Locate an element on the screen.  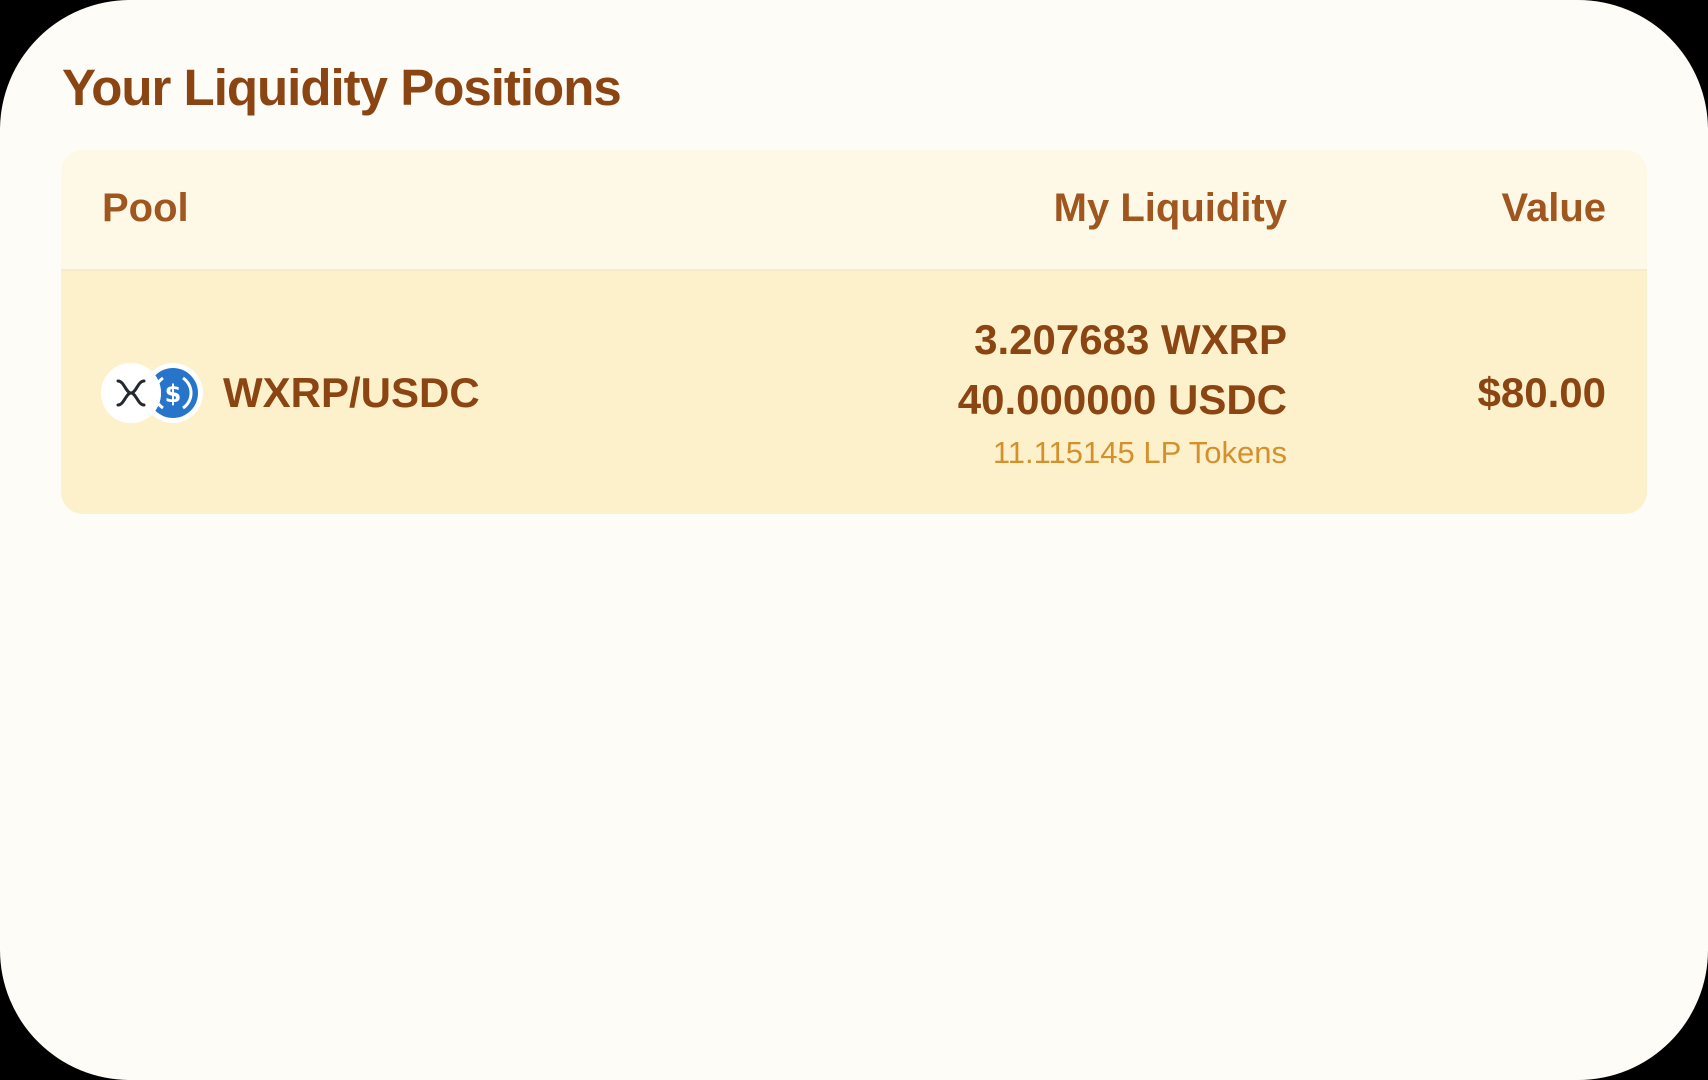
liquidity-amount-wxrp: 3.207683 WXRP is located at coordinates (1130, 339).